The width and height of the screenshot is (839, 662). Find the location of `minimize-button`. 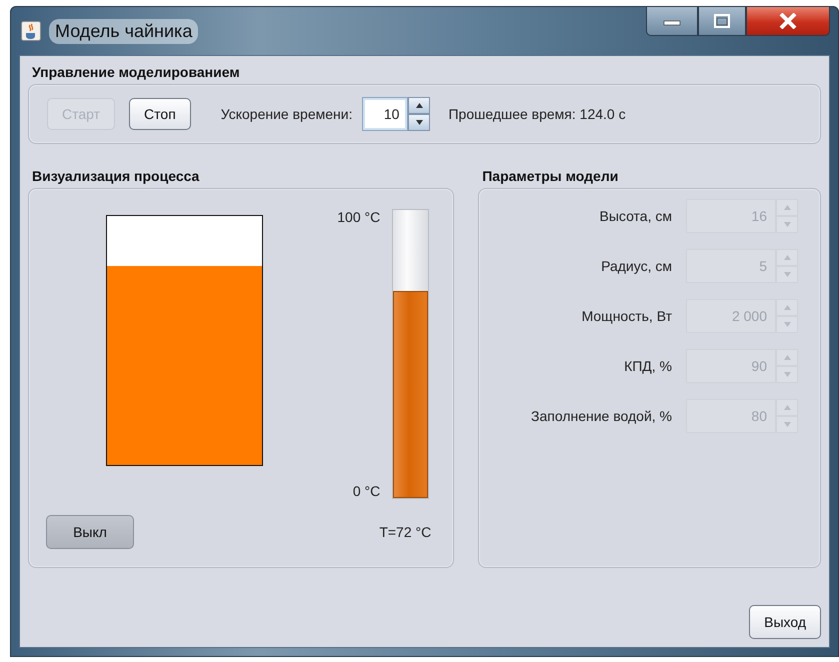

minimize-button is located at coordinates (672, 21).